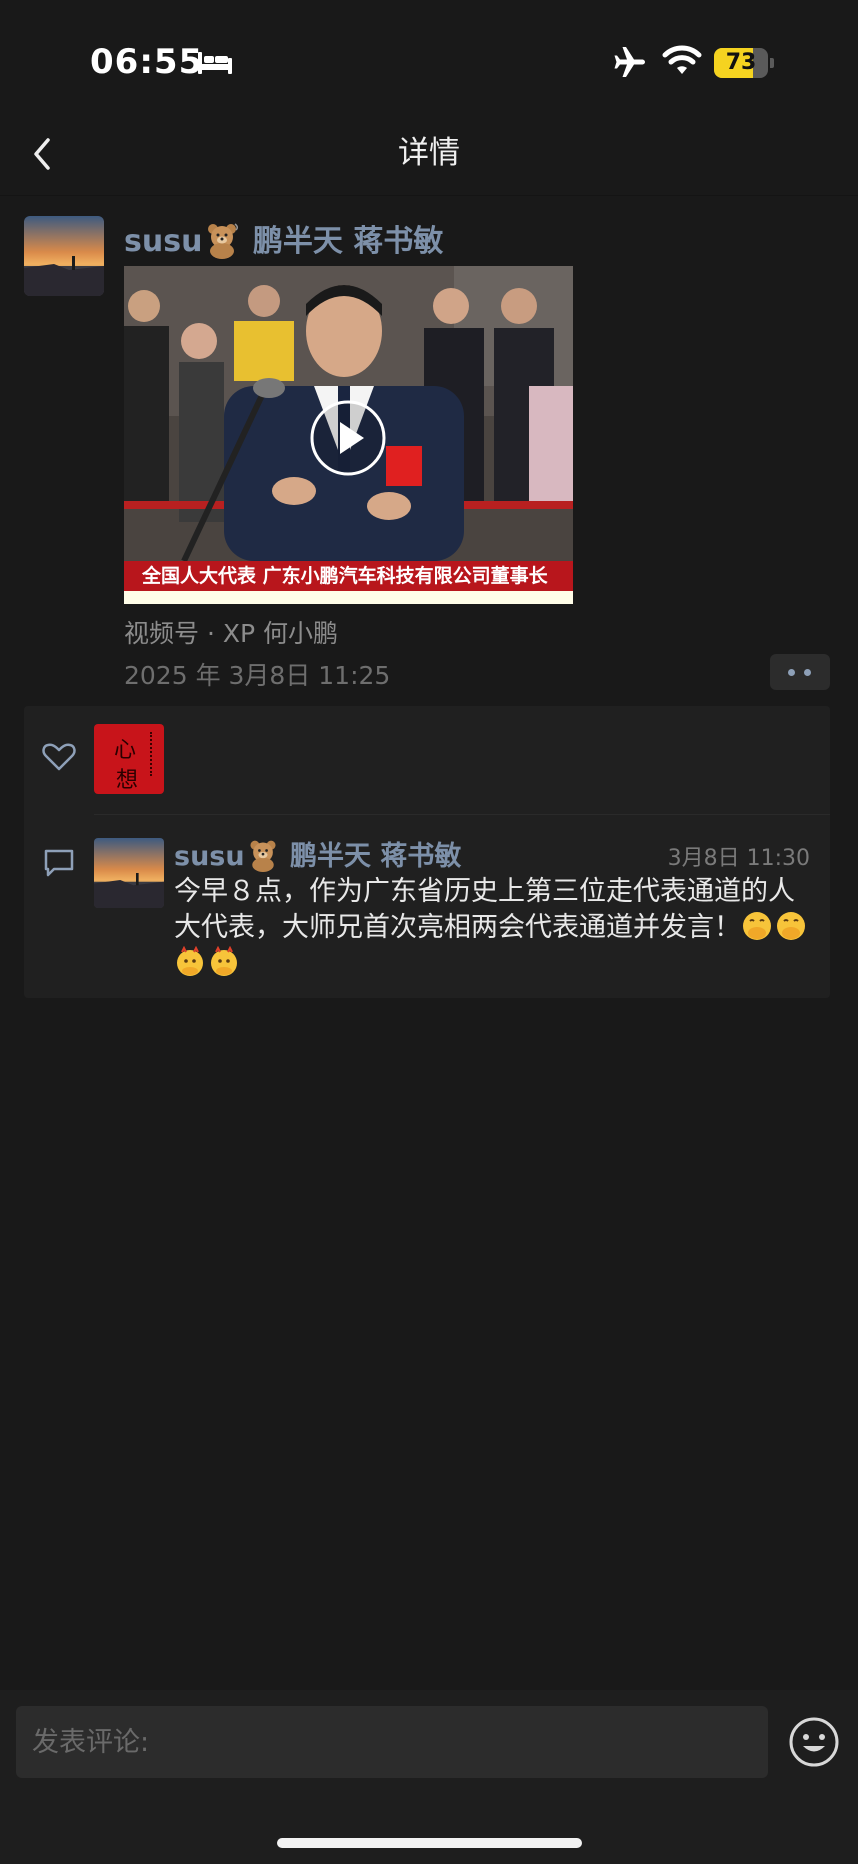 The image size is (858, 1864). Describe the element at coordinates (209, 856) in the screenshot. I see `commenter-author: susu` at that location.